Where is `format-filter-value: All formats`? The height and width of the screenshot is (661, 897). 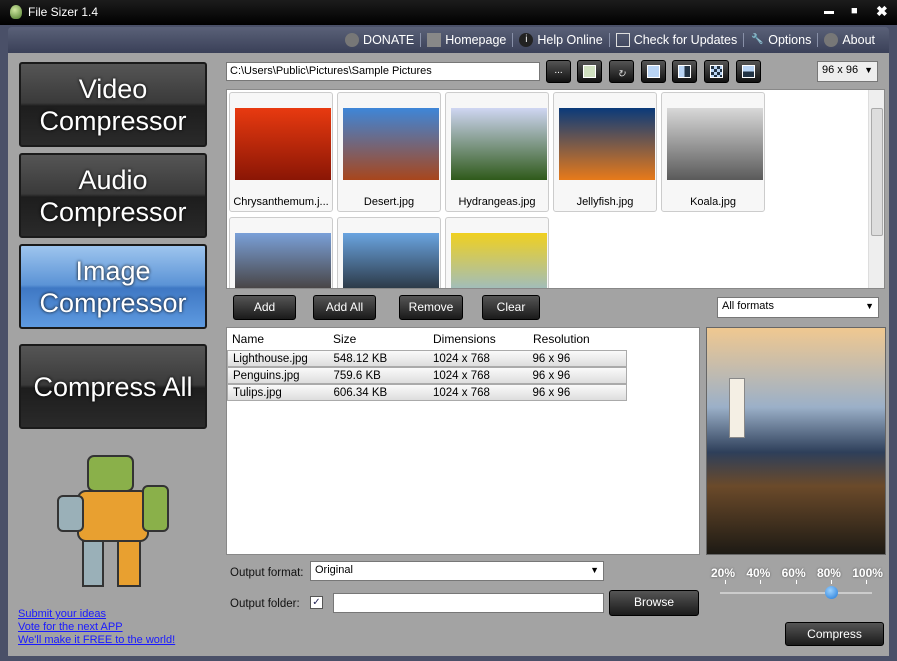
format-filter-value: All formats is located at coordinates (748, 306).